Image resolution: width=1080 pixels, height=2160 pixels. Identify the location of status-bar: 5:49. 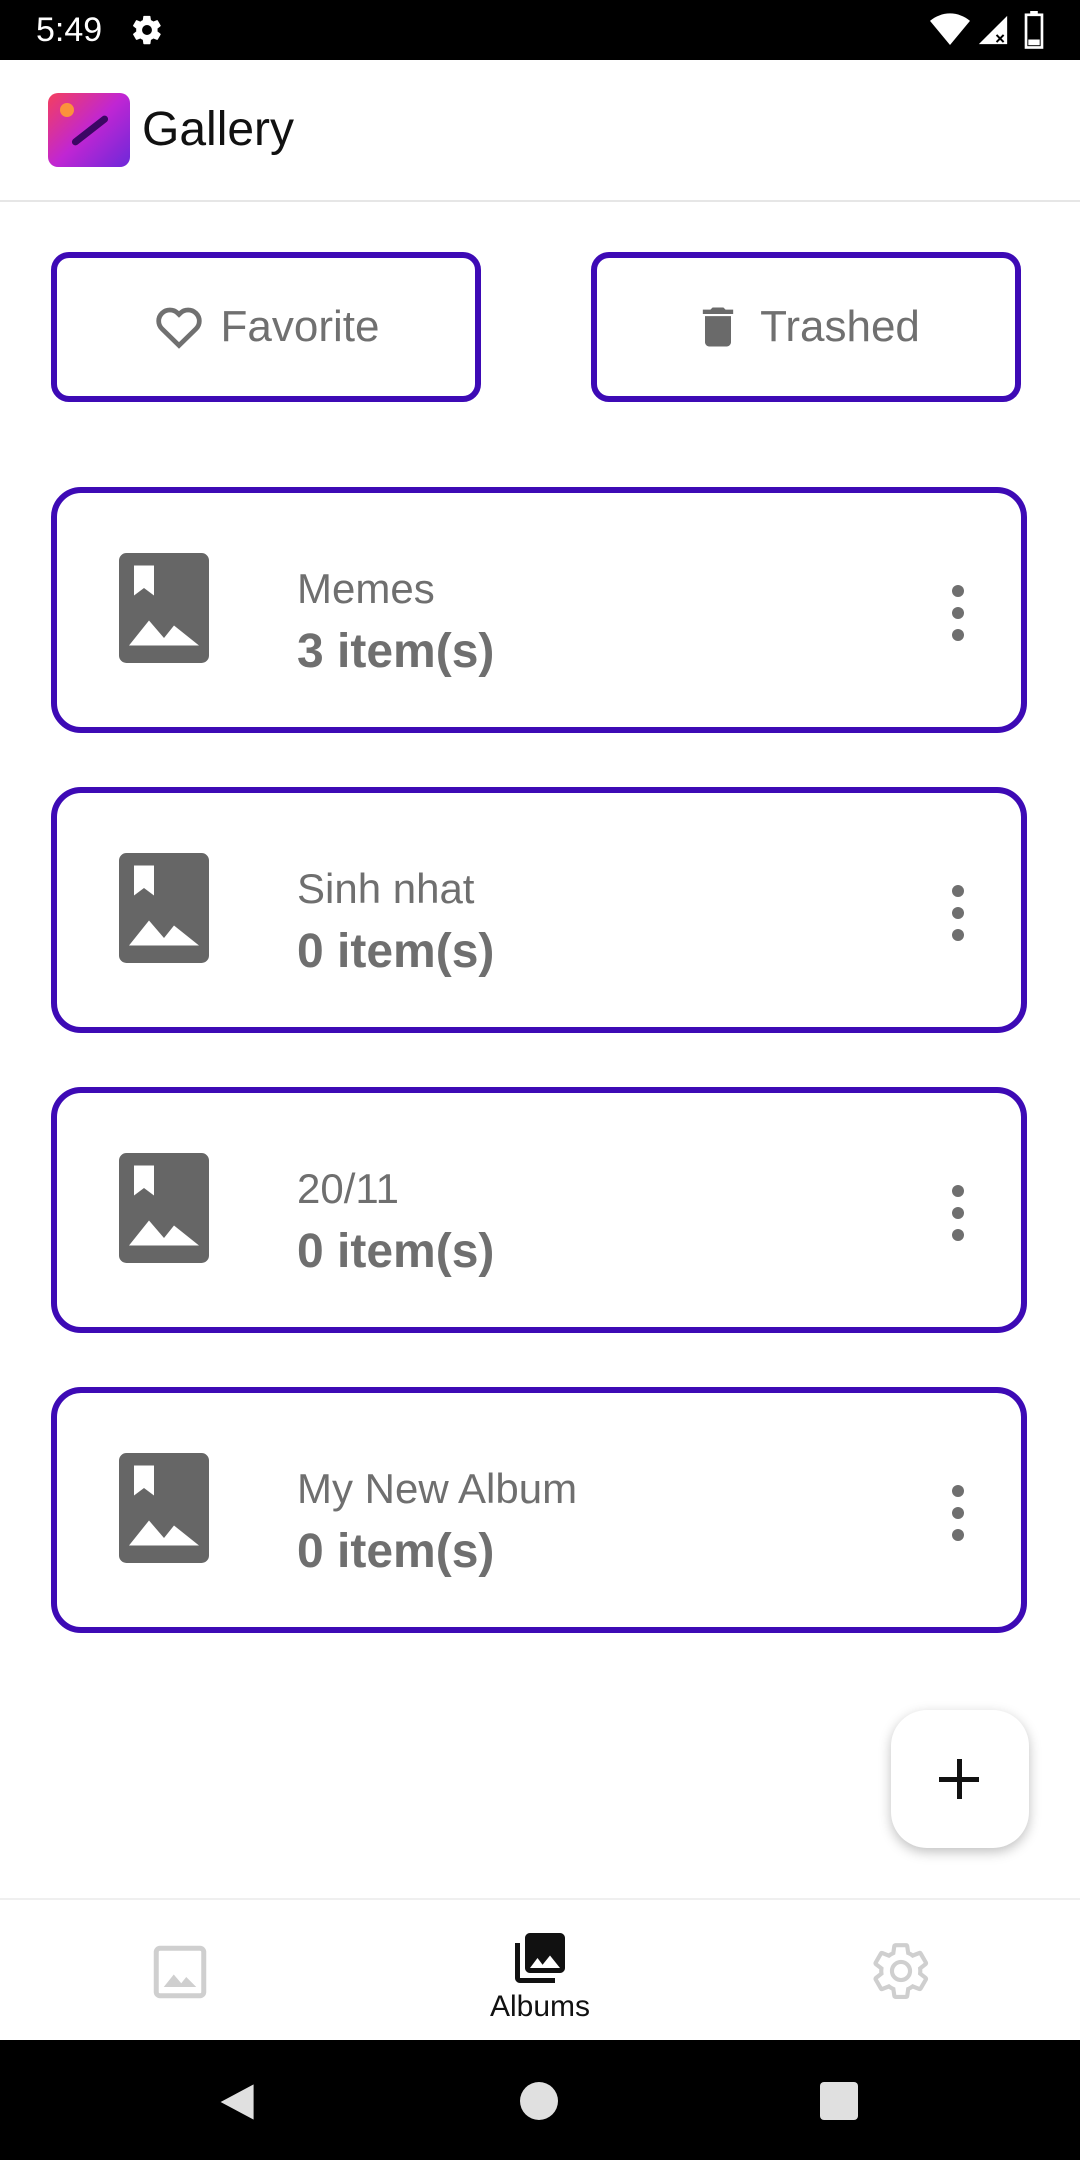
(540, 30).